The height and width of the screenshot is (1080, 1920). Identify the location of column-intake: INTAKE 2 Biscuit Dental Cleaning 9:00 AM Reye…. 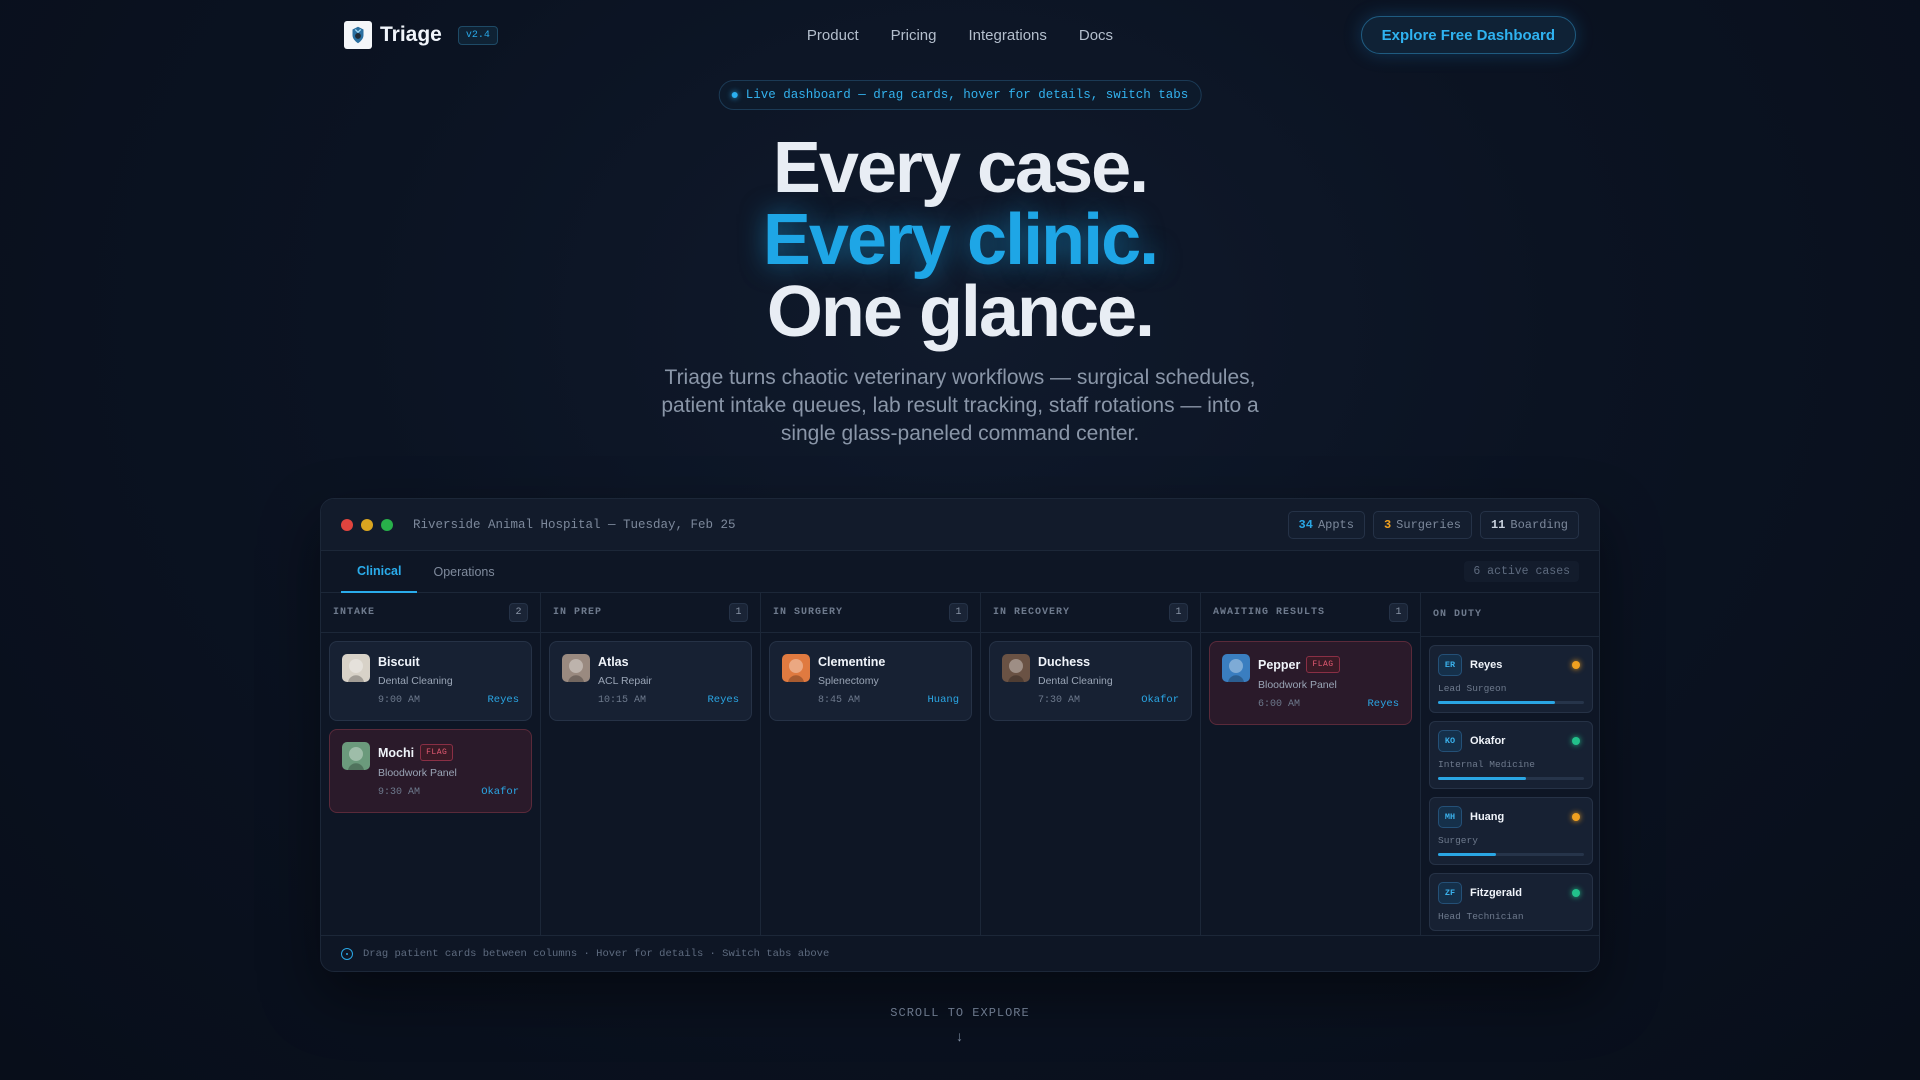
(431, 764).